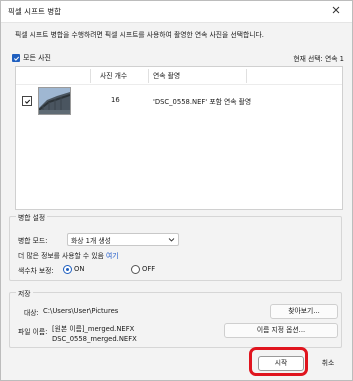  What do you see at coordinates (35, 11) in the screenshot?
I see `window-title: 픽셀 시프트 병합` at bounding box center [35, 11].